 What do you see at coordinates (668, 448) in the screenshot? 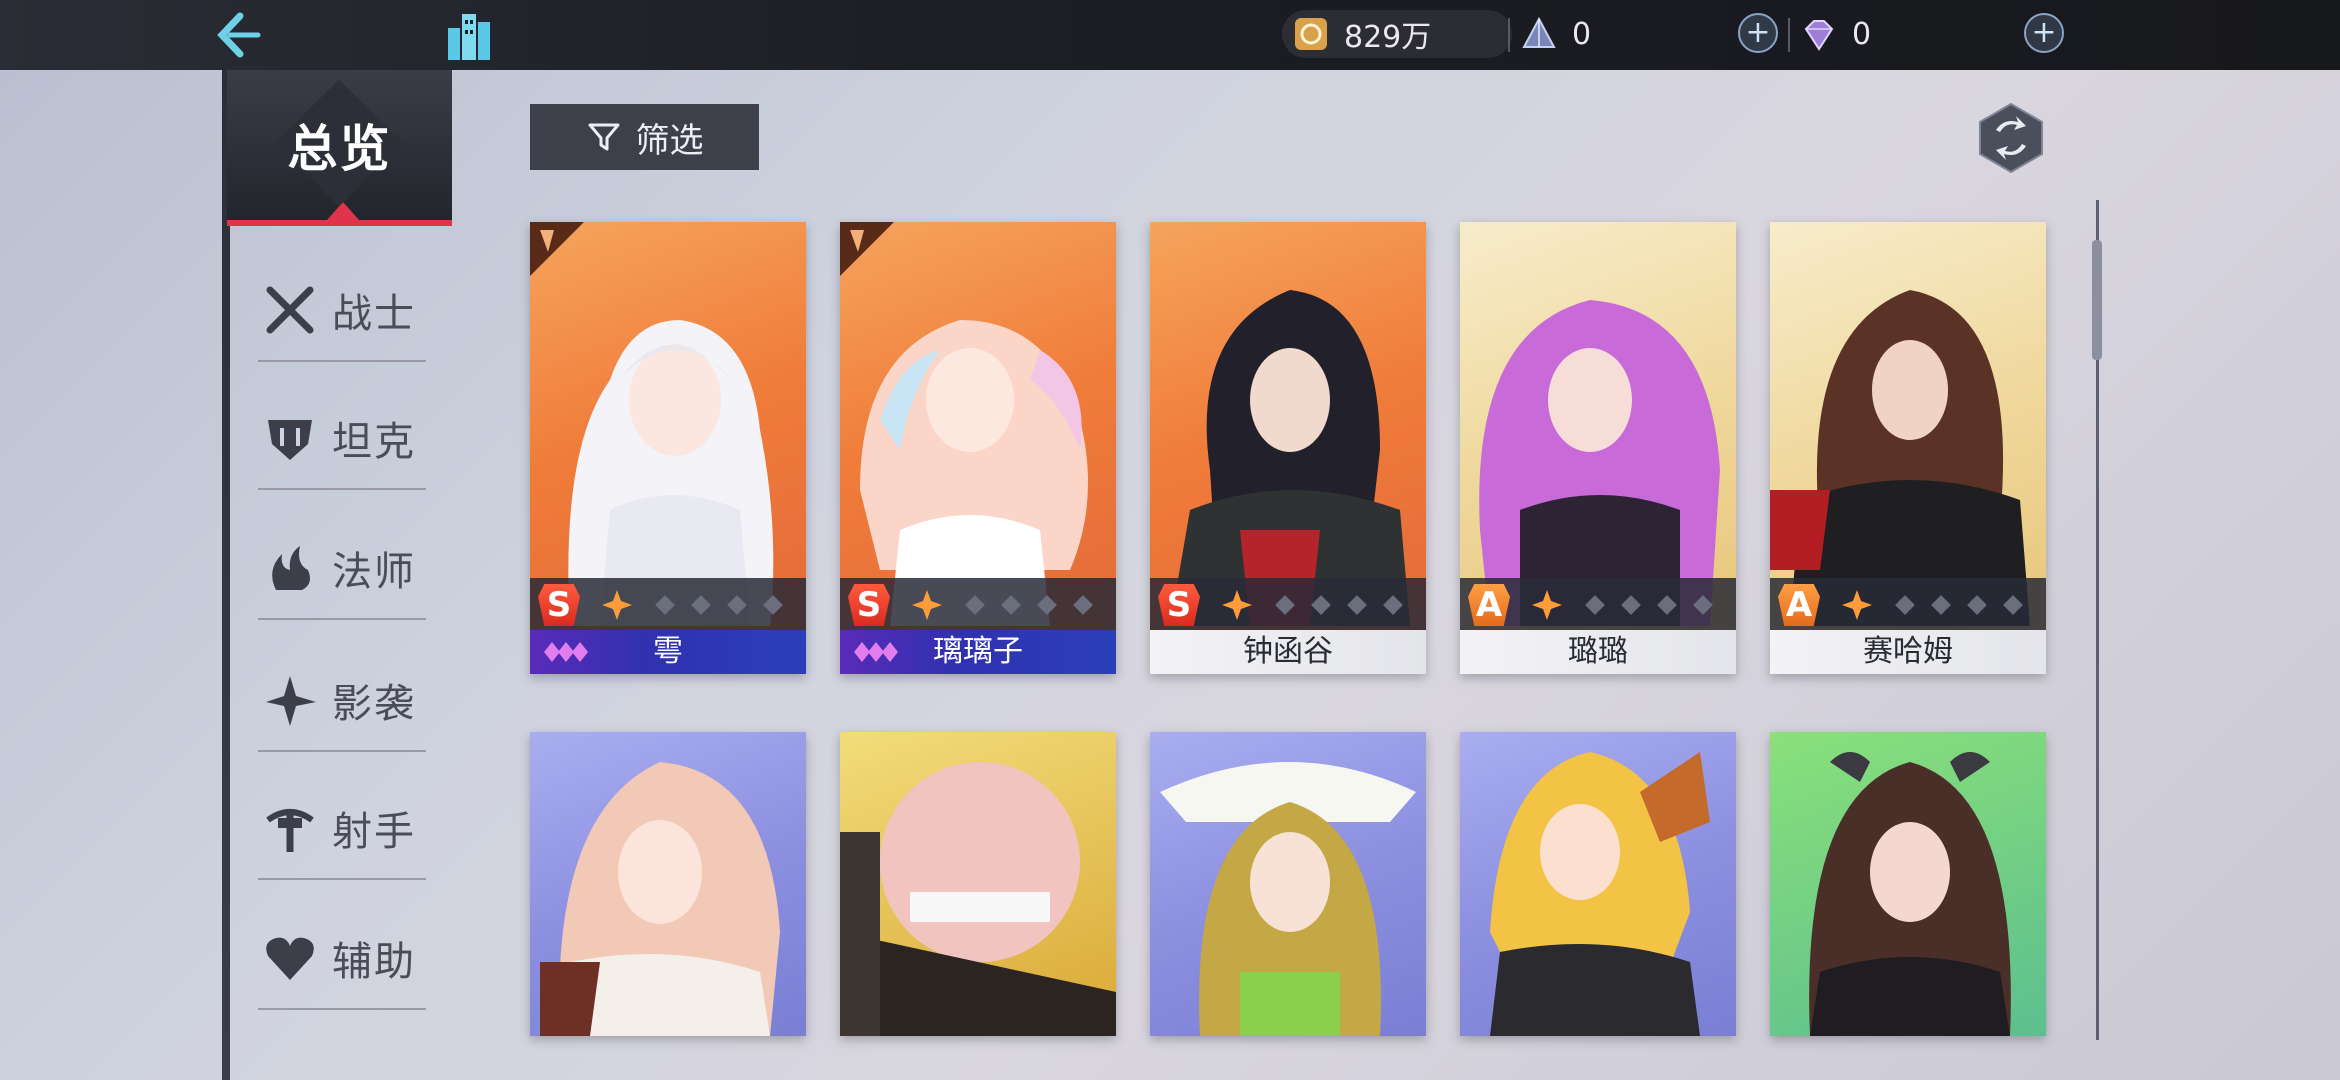
I see `hero-card: S 雩` at bounding box center [668, 448].